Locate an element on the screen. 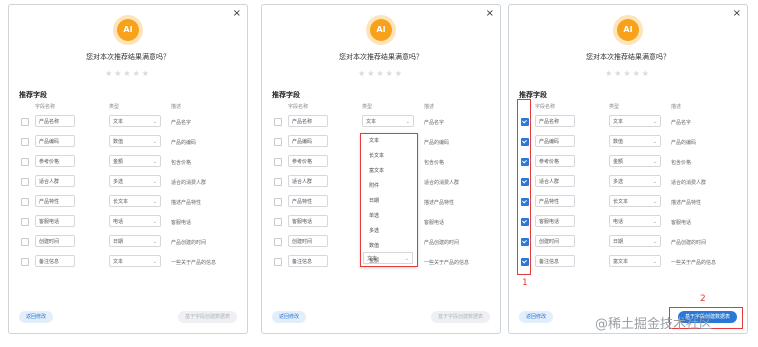  type-option: 日期 is located at coordinates (389, 201).